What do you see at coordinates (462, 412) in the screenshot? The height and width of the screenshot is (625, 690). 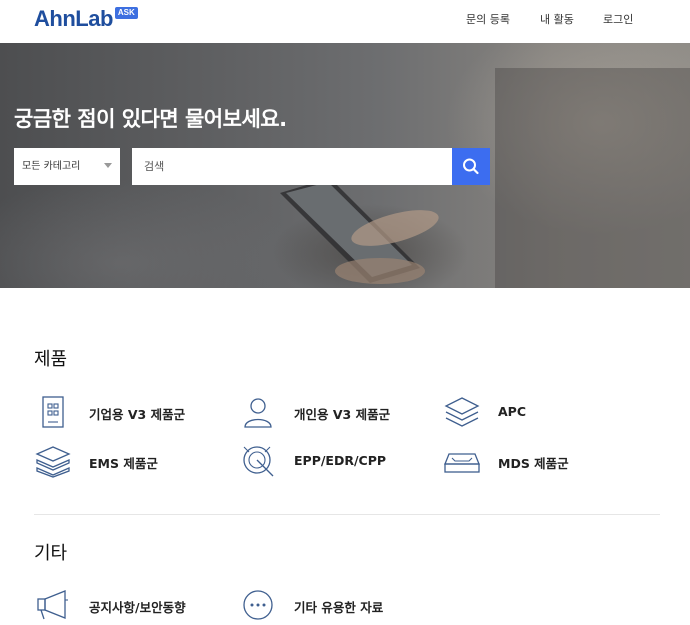 I see `layers-icon` at bounding box center [462, 412].